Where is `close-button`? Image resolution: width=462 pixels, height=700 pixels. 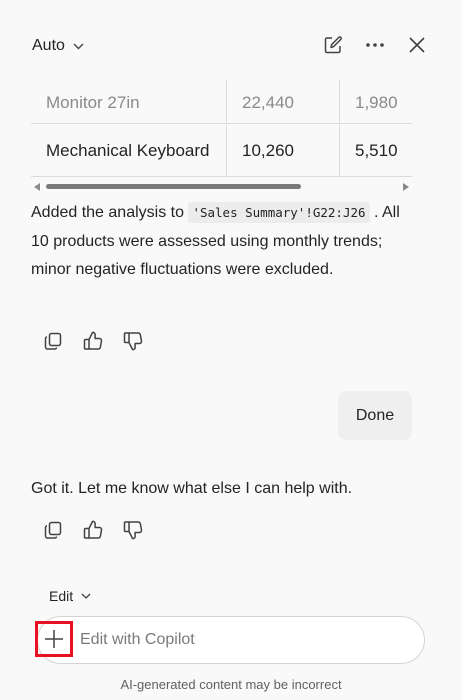
close-button is located at coordinates (417, 45).